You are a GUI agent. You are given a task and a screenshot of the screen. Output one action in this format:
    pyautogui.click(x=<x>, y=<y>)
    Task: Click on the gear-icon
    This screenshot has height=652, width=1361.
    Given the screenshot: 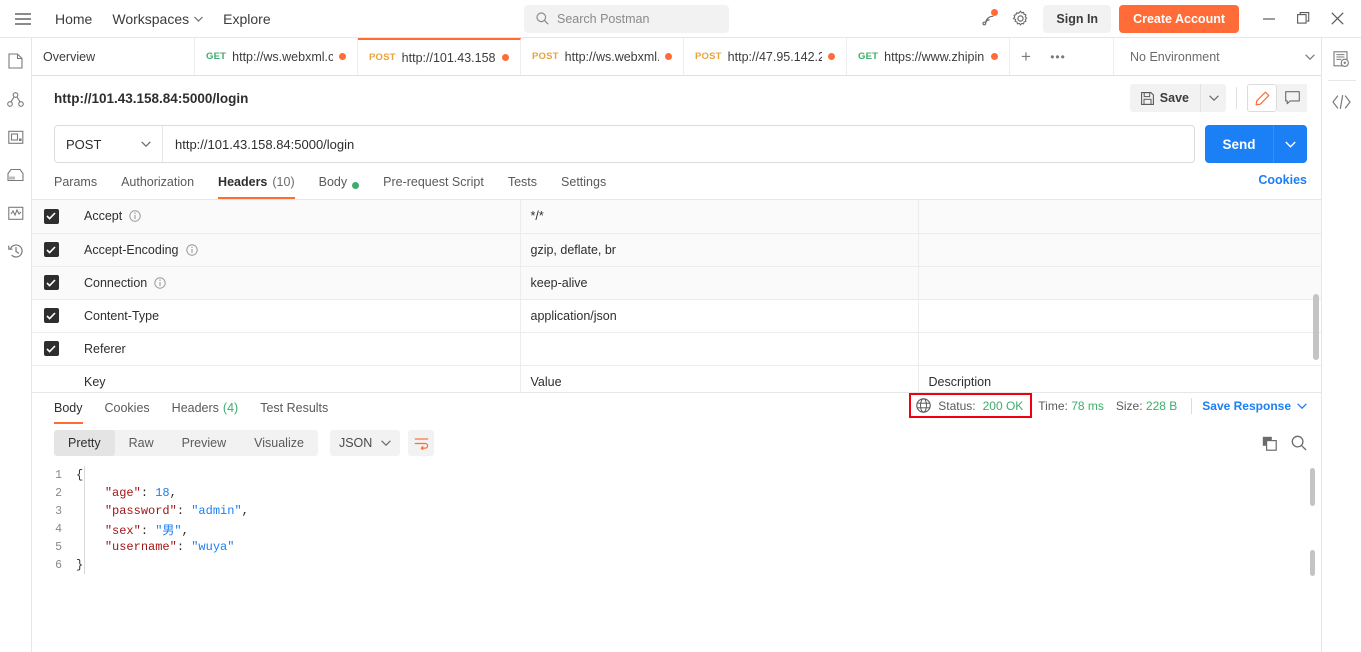 What is the action you would take?
    pyautogui.click(x=1020, y=19)
    